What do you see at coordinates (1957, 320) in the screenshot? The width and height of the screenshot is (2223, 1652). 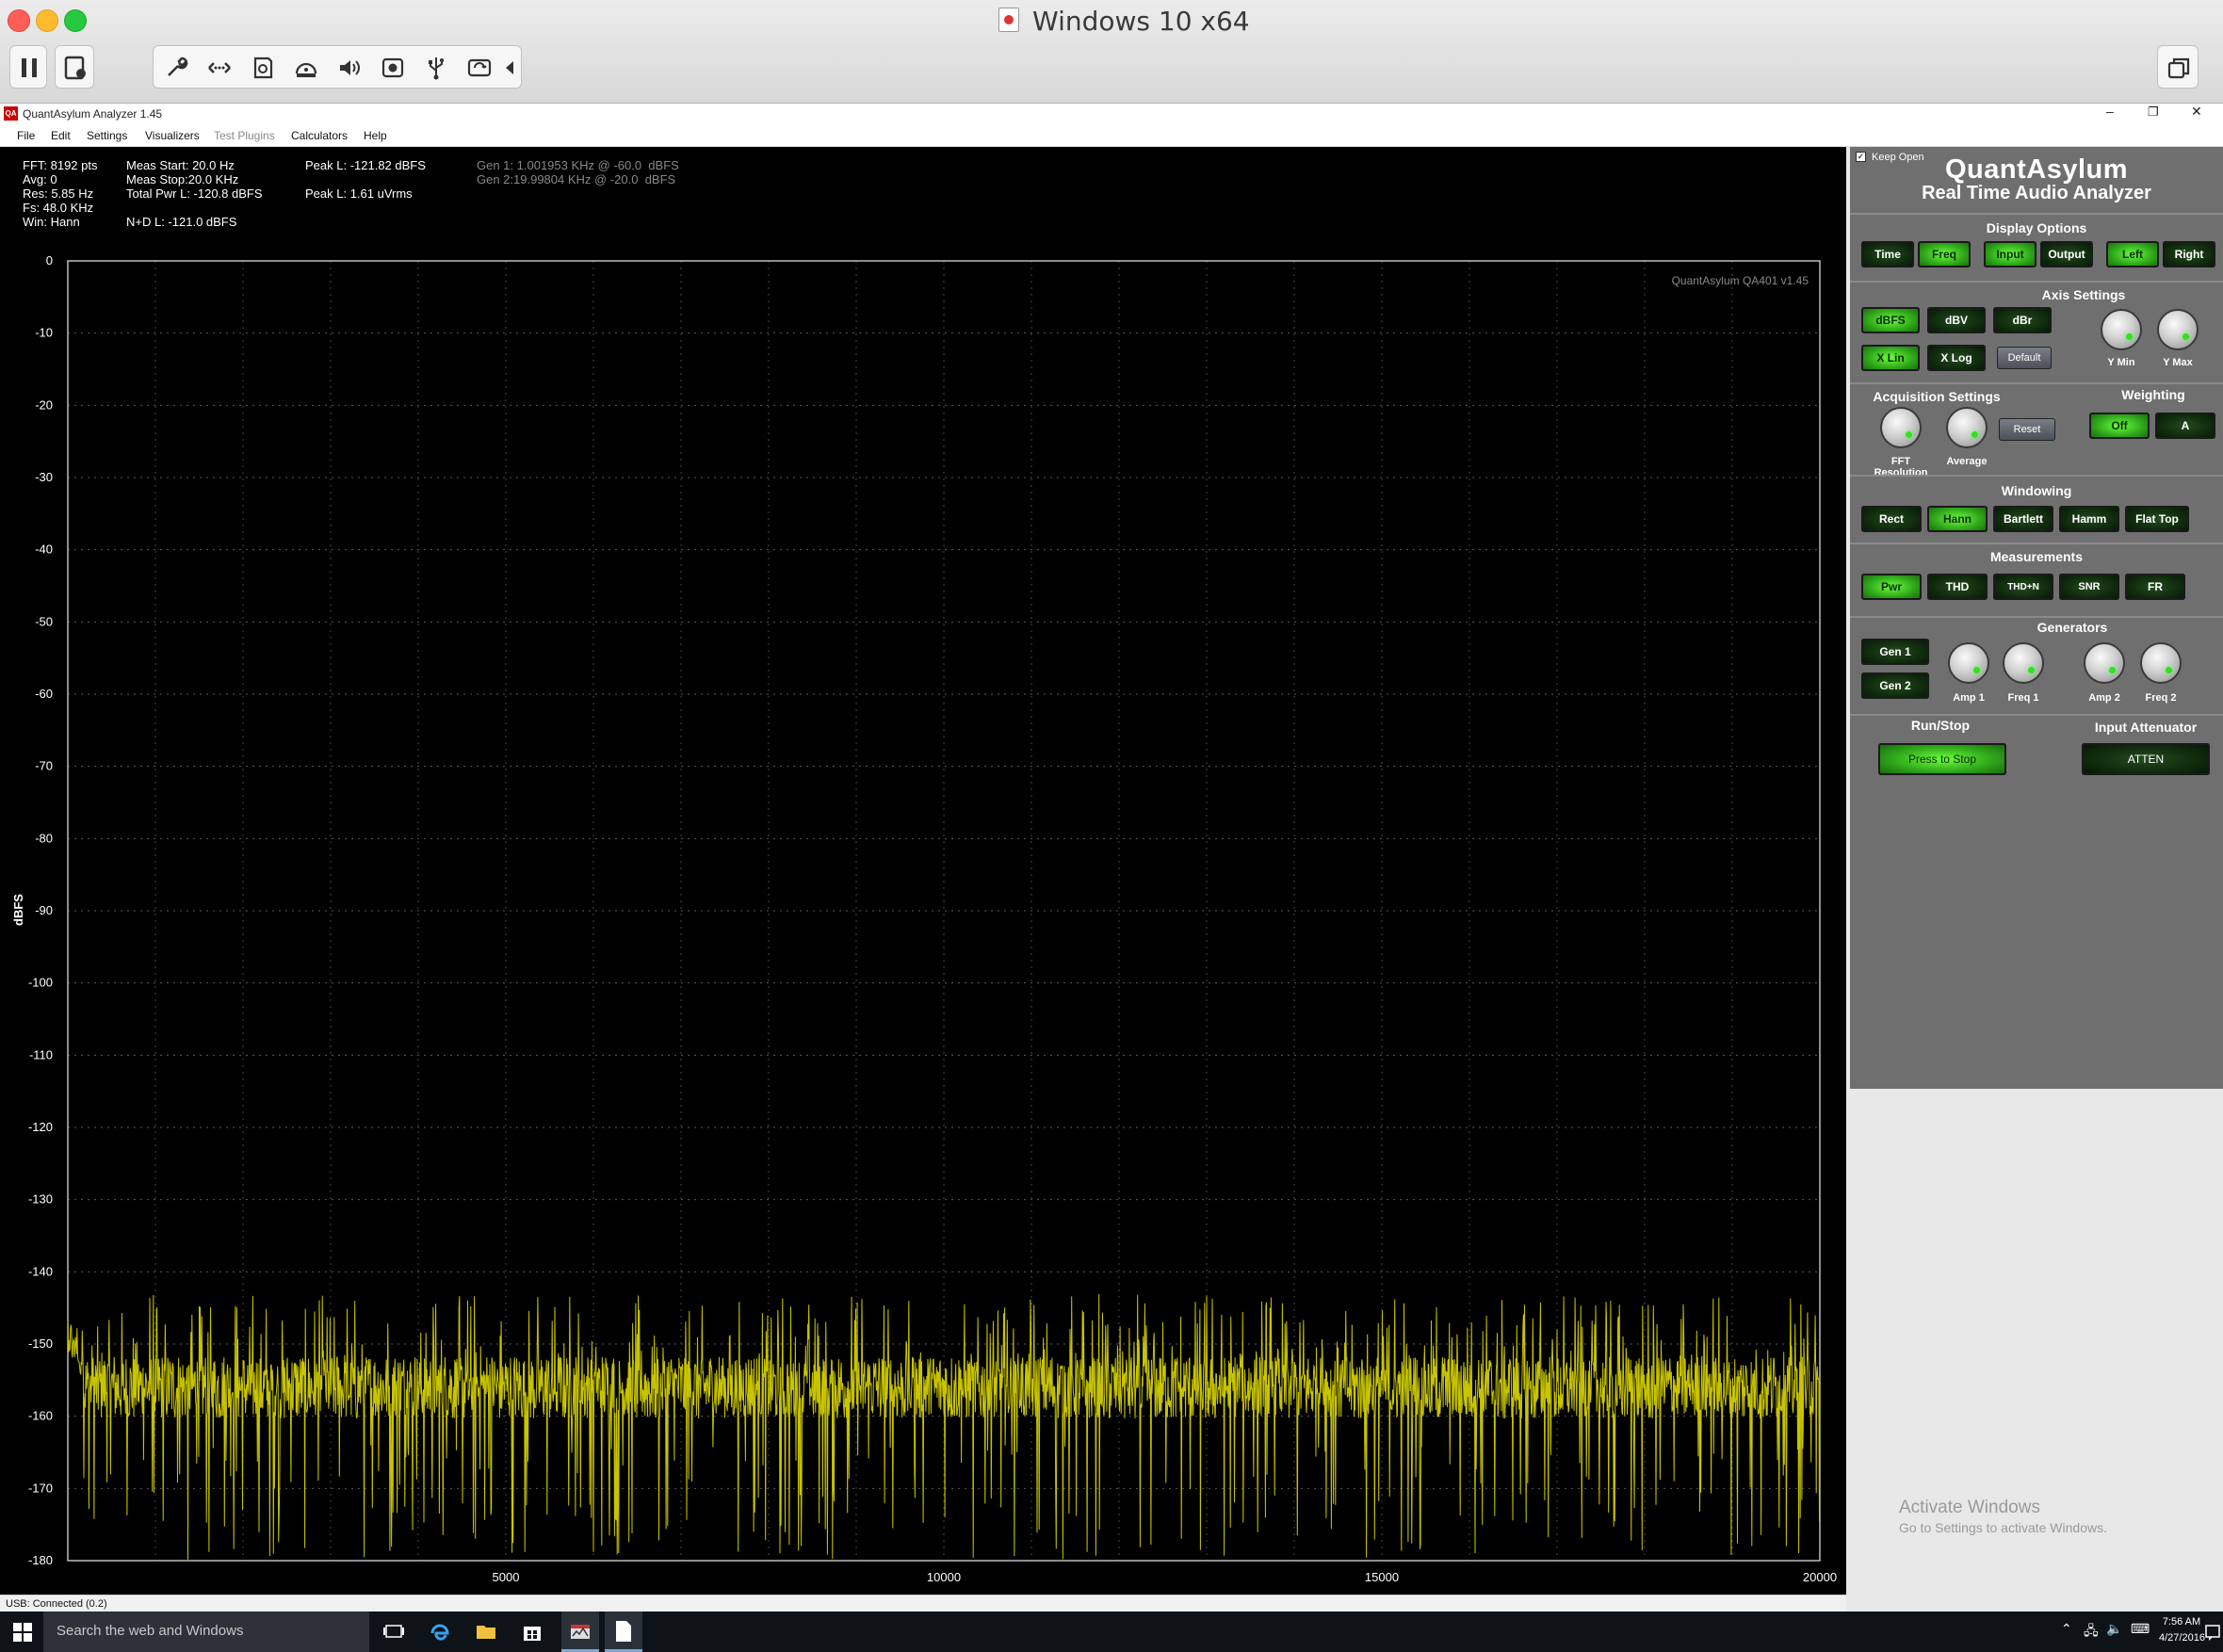 I see `dbv-button: dBV` at bounding box center [1957, 320].